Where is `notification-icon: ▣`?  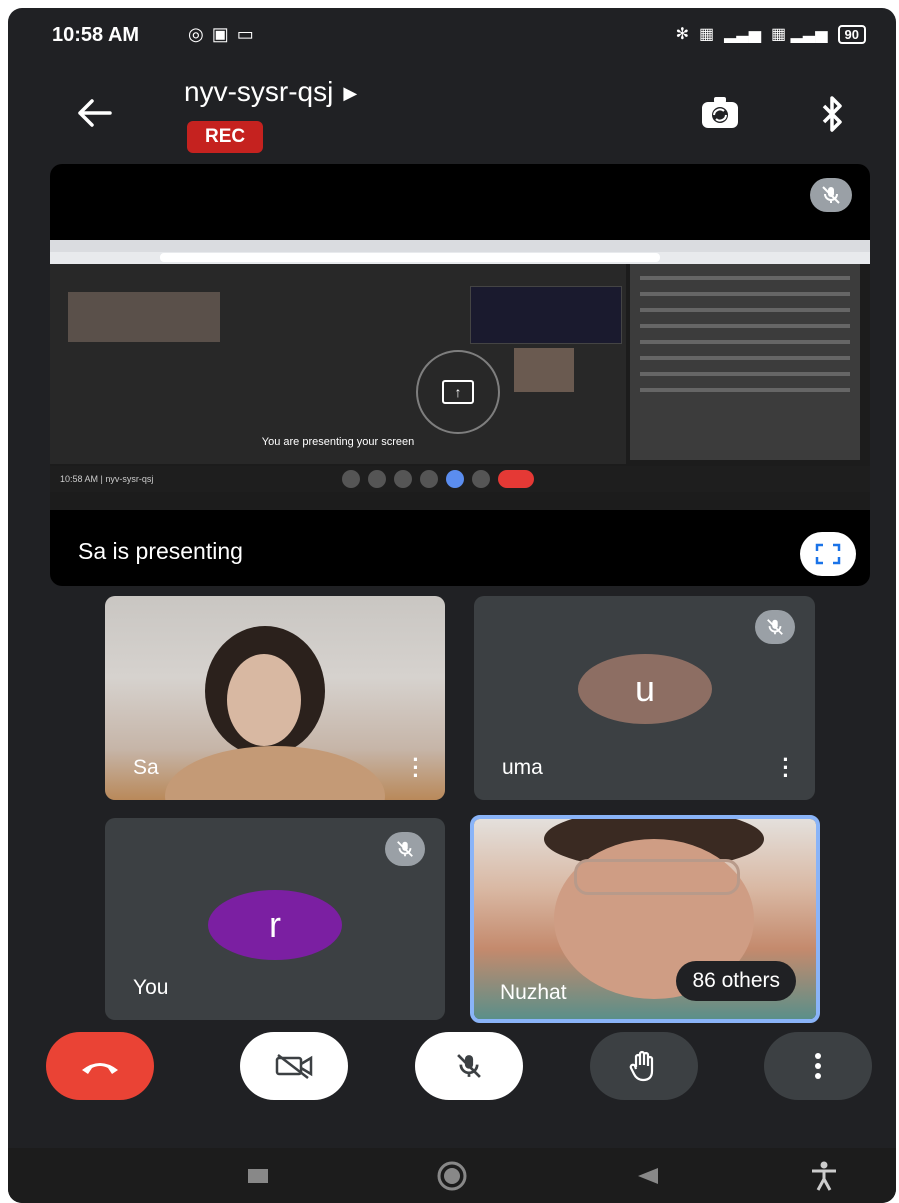
notification-icon: ▣ is located at coordinates (224, 34).